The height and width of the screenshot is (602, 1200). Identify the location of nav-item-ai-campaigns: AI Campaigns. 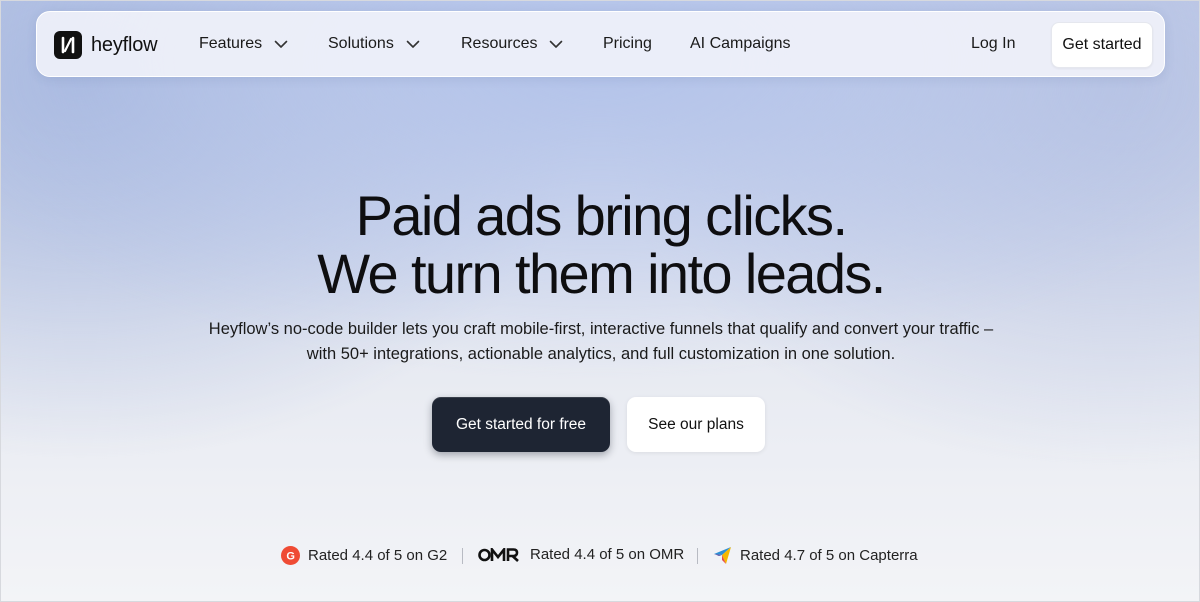
(740, 44).